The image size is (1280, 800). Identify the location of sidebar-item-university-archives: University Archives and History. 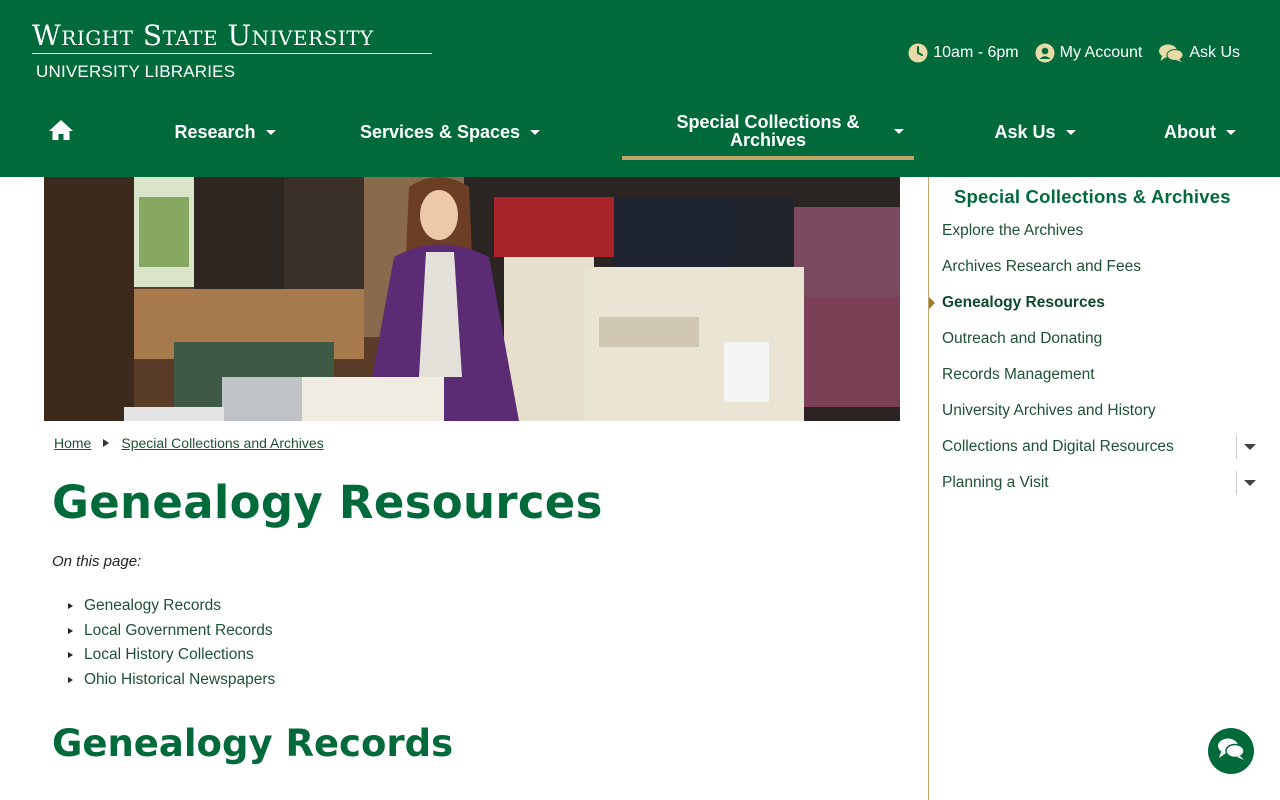
(1102, 411).